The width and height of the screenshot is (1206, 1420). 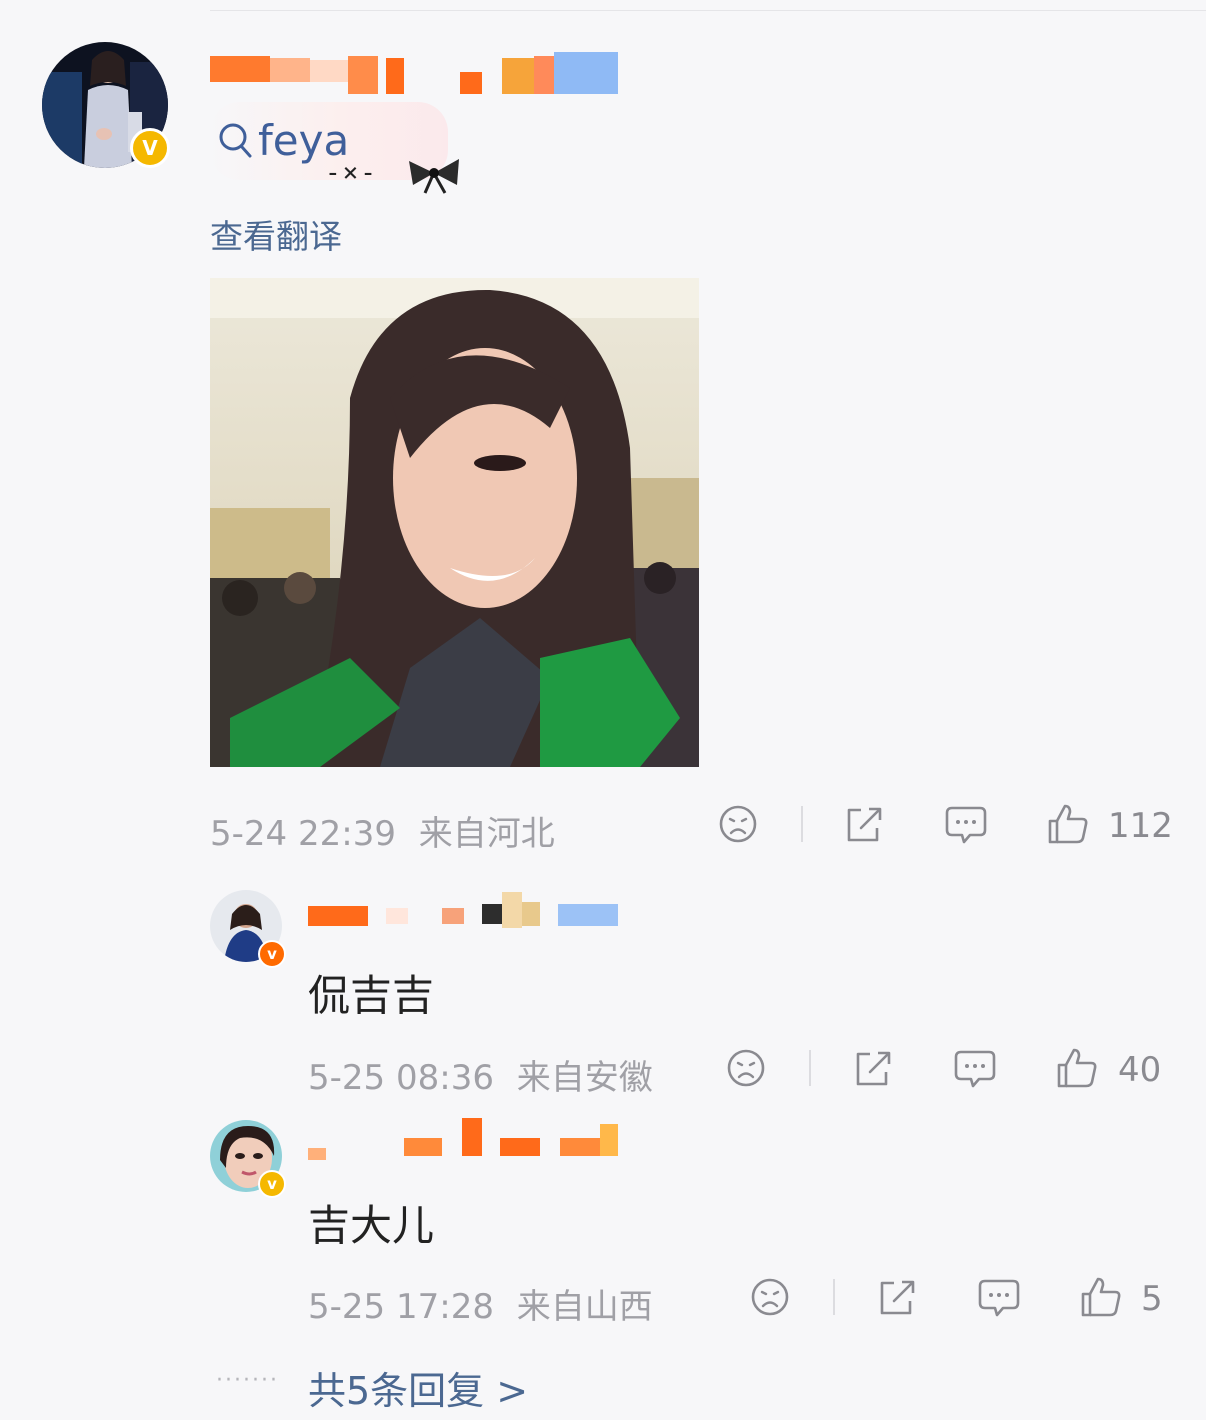 I want to click on reply-text: 侃吉吉, so click(x=371, y=995).